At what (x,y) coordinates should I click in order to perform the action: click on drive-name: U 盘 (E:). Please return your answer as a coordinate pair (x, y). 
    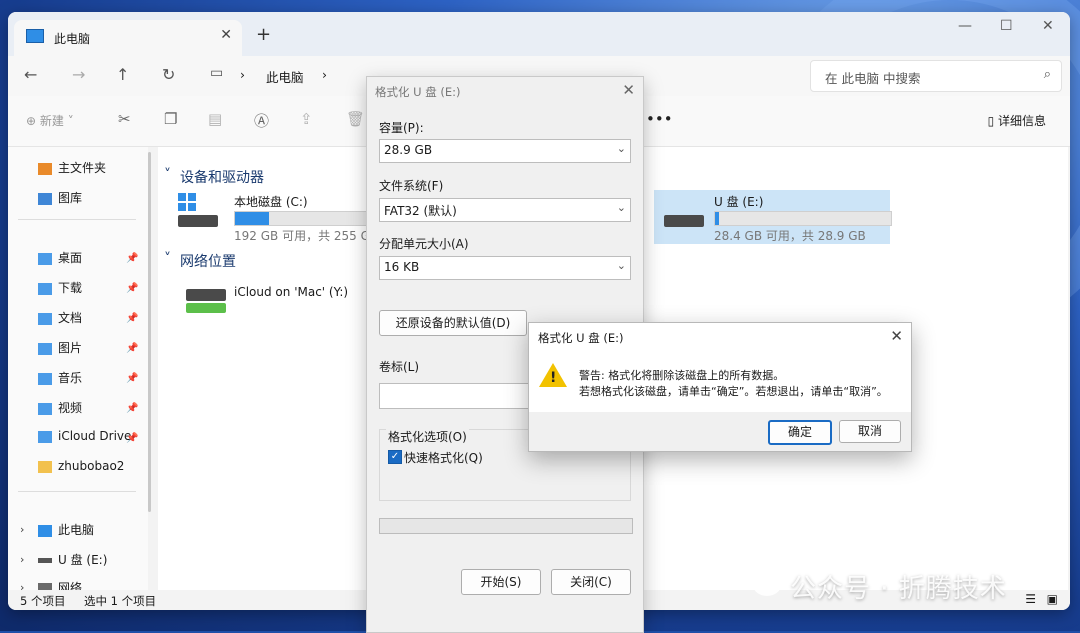
    Looking at the image, I should click on (739, 202).